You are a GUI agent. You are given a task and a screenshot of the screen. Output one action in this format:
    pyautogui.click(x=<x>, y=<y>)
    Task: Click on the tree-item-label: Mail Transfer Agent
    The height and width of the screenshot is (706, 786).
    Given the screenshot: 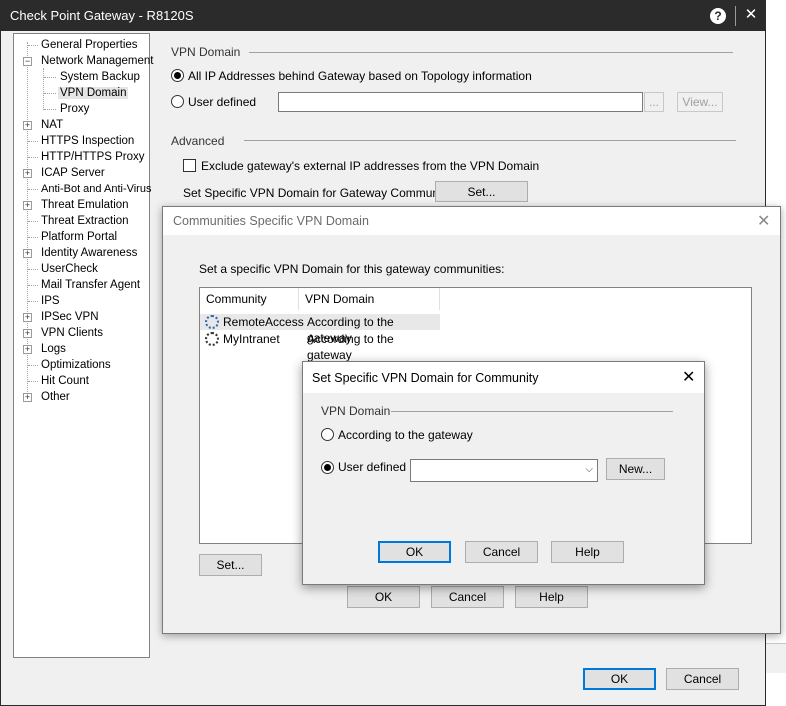 What is the action you would take?
    pyautogui.click(x=91, y=285)
    